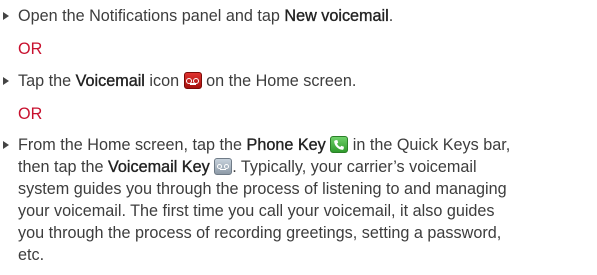 The image size is (597, 275). I want to click on step-2-text-a: Tap the, so click(47, 81).